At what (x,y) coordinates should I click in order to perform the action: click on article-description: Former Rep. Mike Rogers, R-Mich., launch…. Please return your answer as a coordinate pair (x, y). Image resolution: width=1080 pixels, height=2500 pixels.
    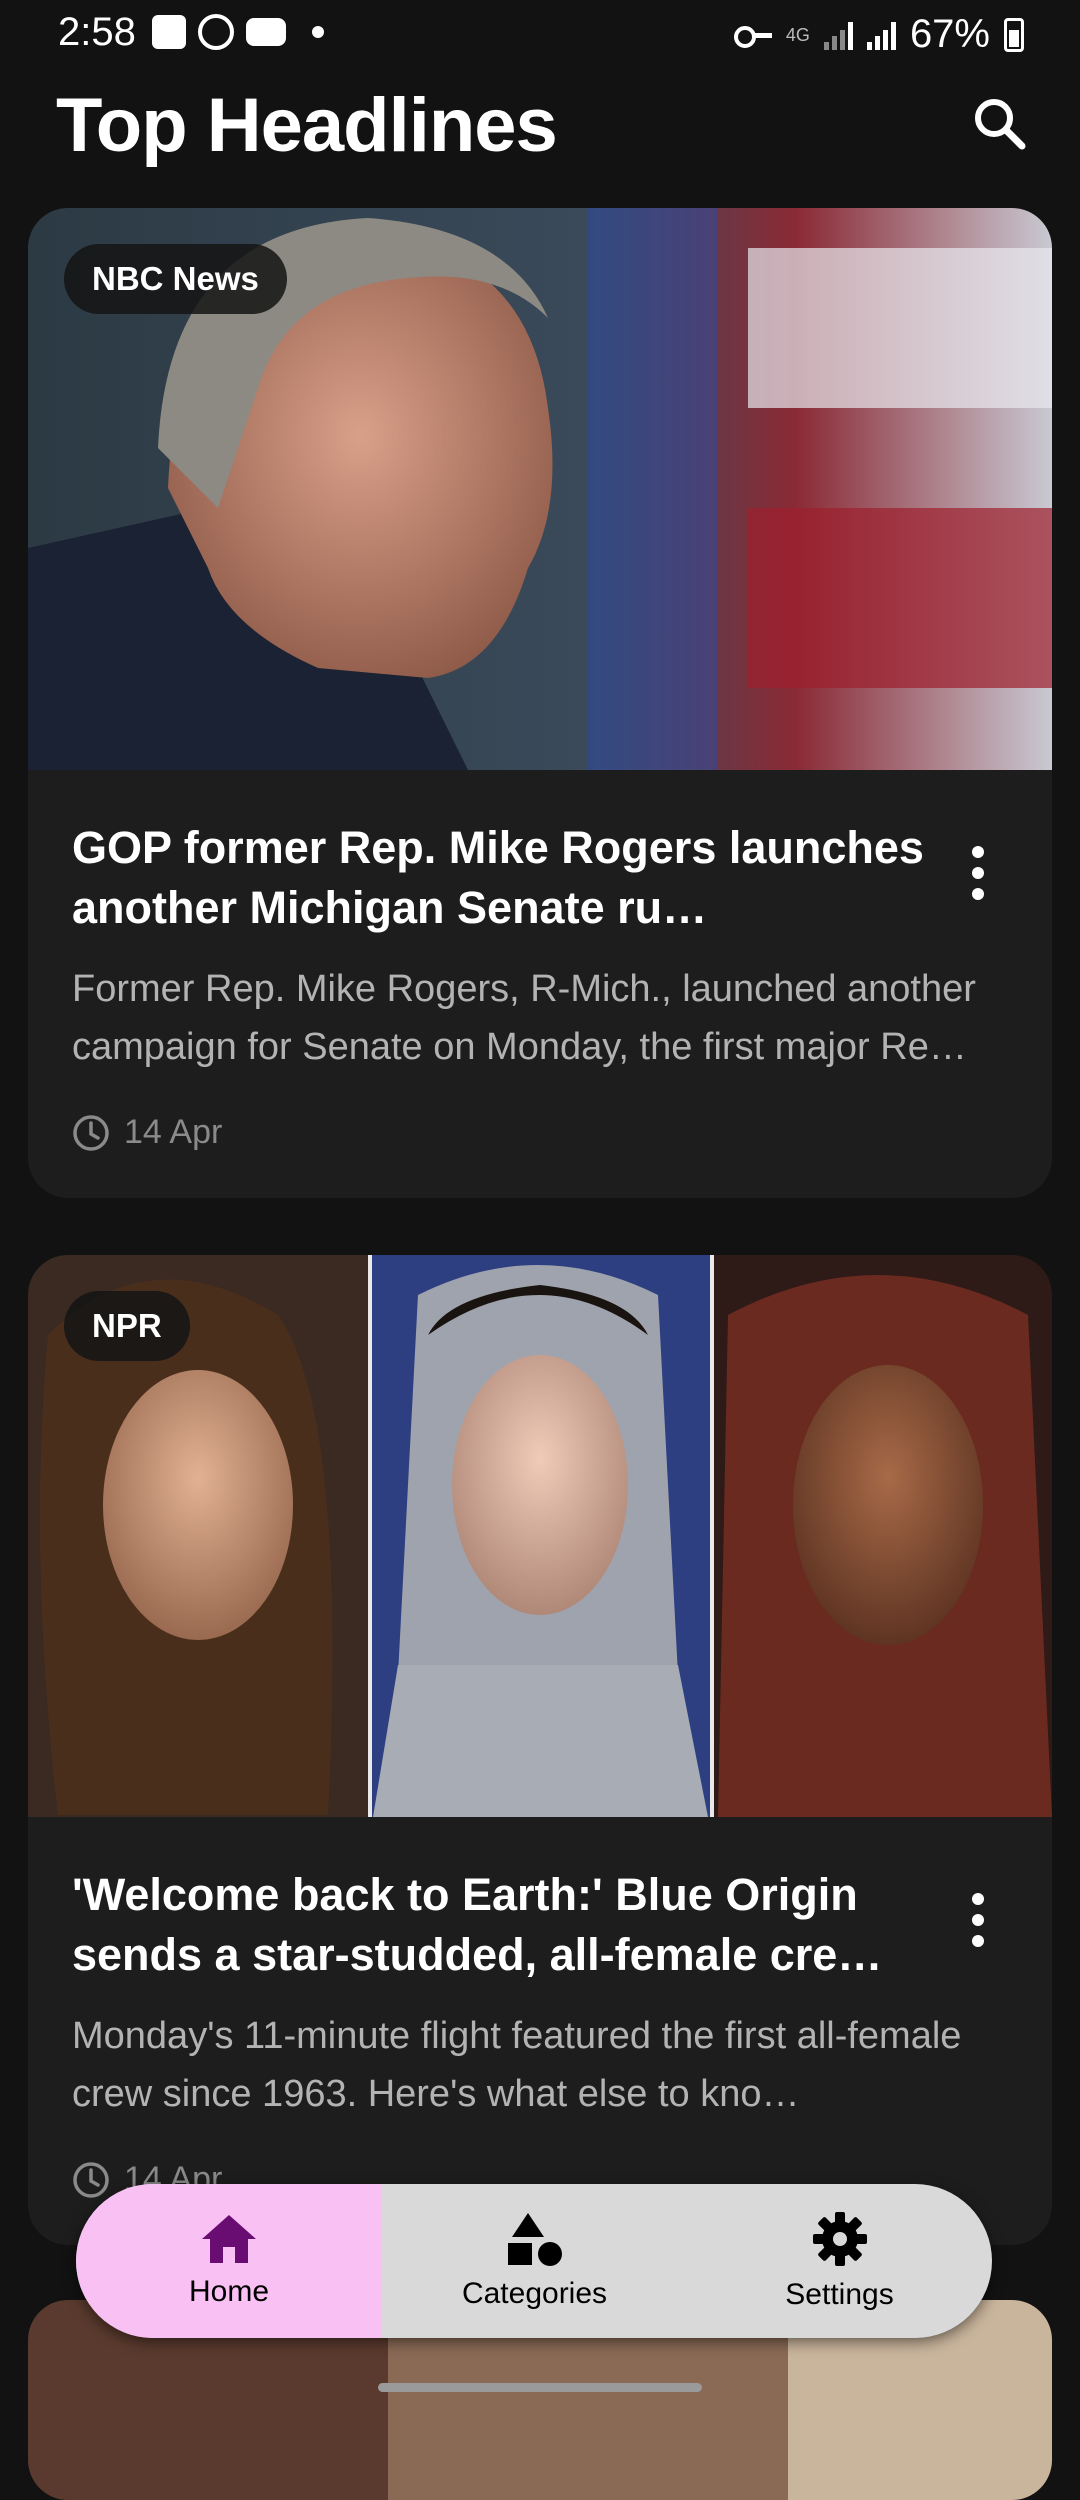
    Looking at the image, I should click on (524, 1018).